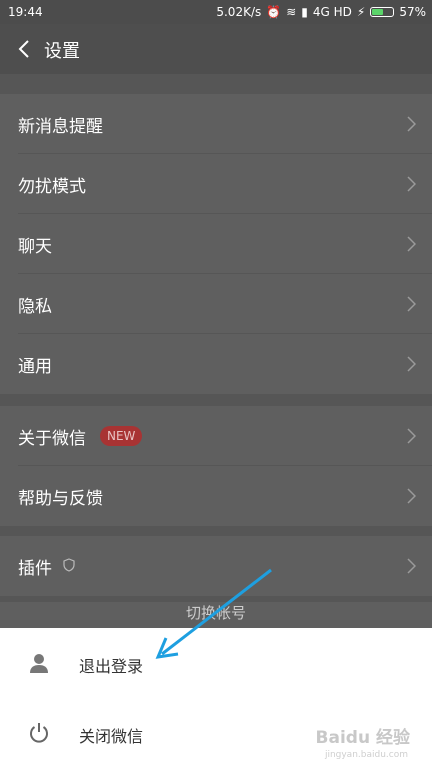  What do you see at coordinates (216, 49) in the screenshot?
I see `title-bar: 设置` at bounding box center [216, 49].